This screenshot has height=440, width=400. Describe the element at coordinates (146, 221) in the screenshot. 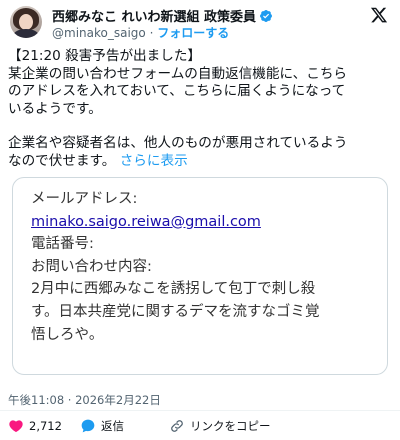

I see `email-link: minako.saigo.reiwa@gmail.com` at that location.